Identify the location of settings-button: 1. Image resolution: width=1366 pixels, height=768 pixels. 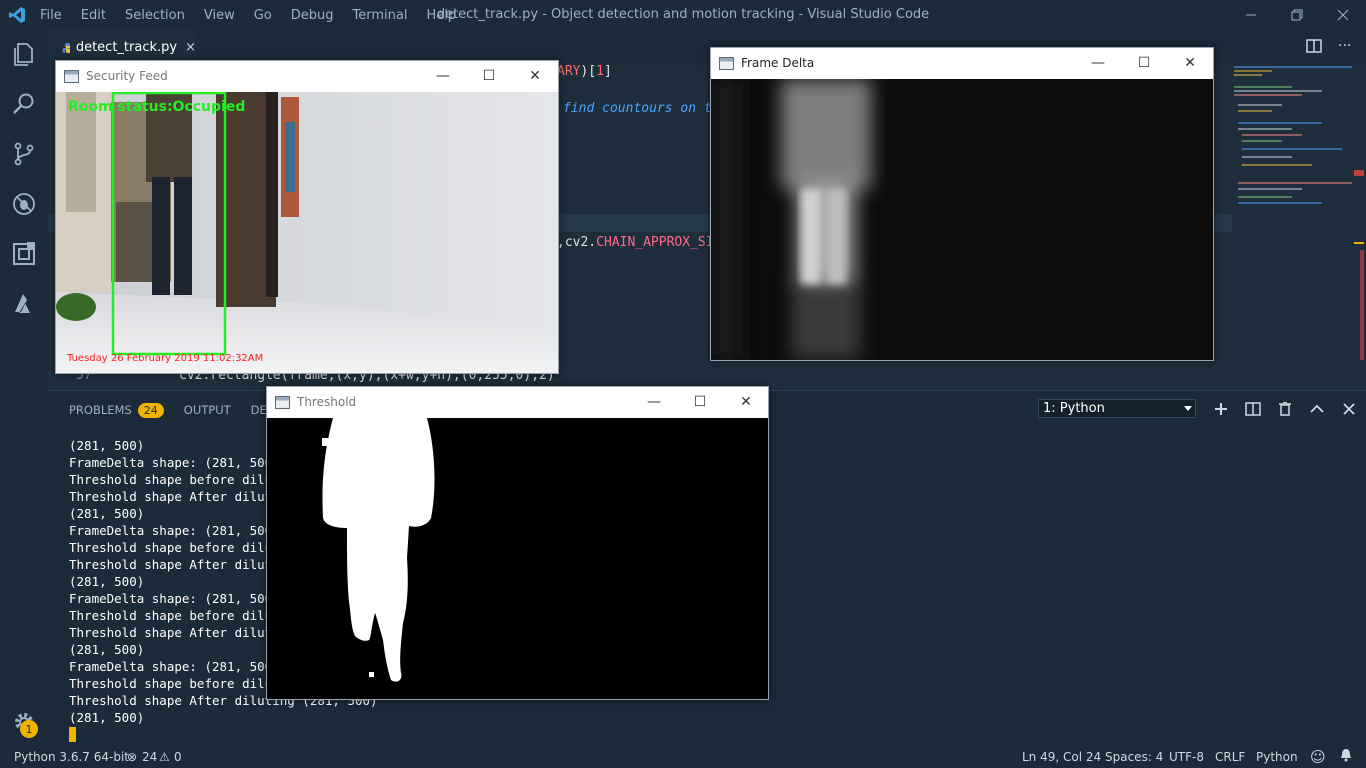
(24, 722).